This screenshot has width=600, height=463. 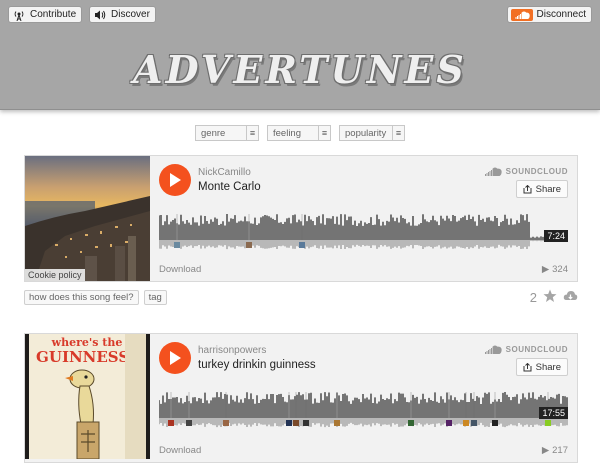 What do you see at coordinates (227, 133) in the screenshot?
I see `genre-filter: genre ≡` at bounding box center [227, 133].